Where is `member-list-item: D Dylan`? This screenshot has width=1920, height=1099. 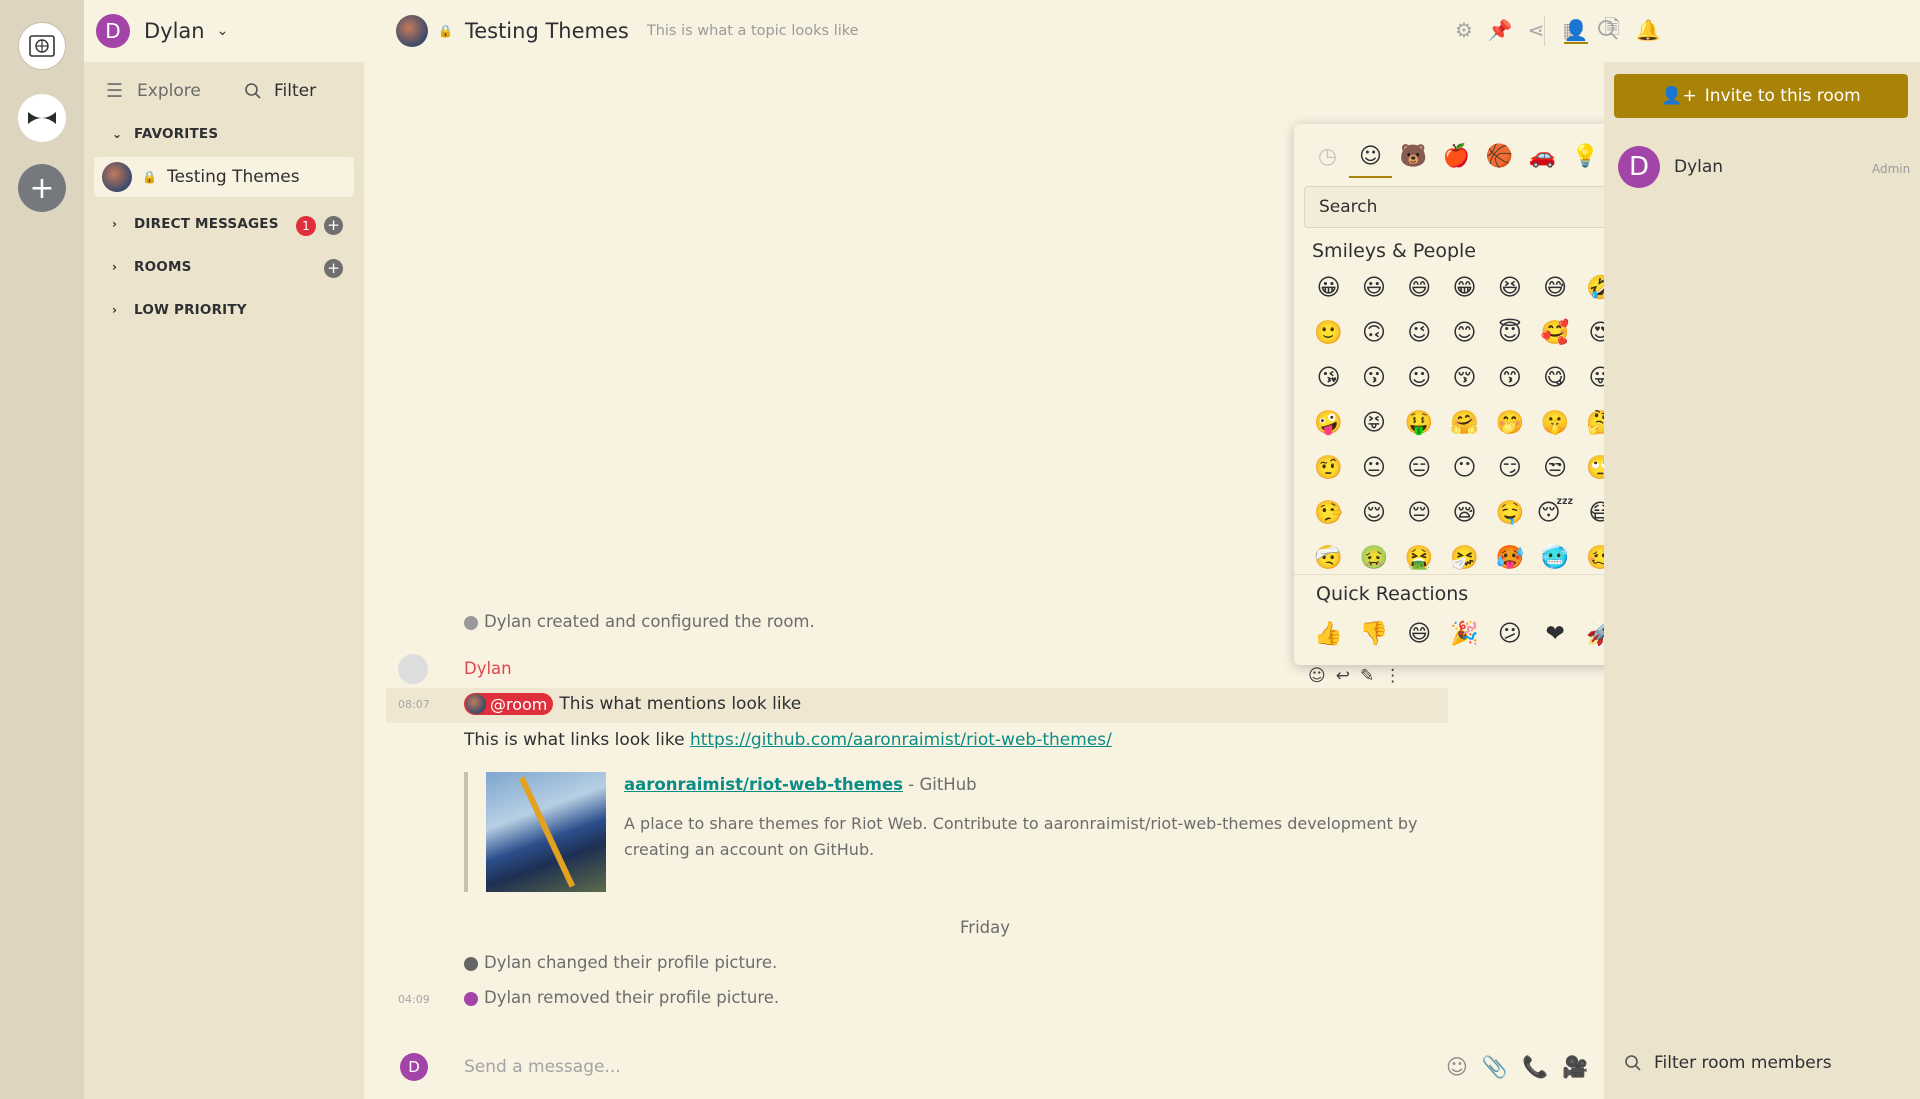 member-list-item: D Dylan is located at coordinates (1670, 167).